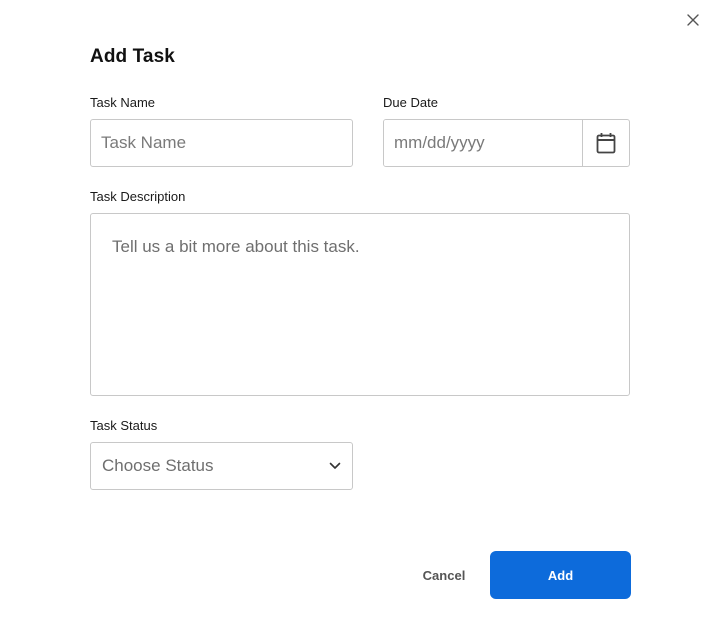  I want to click on calendar-button, so click(605, 143).